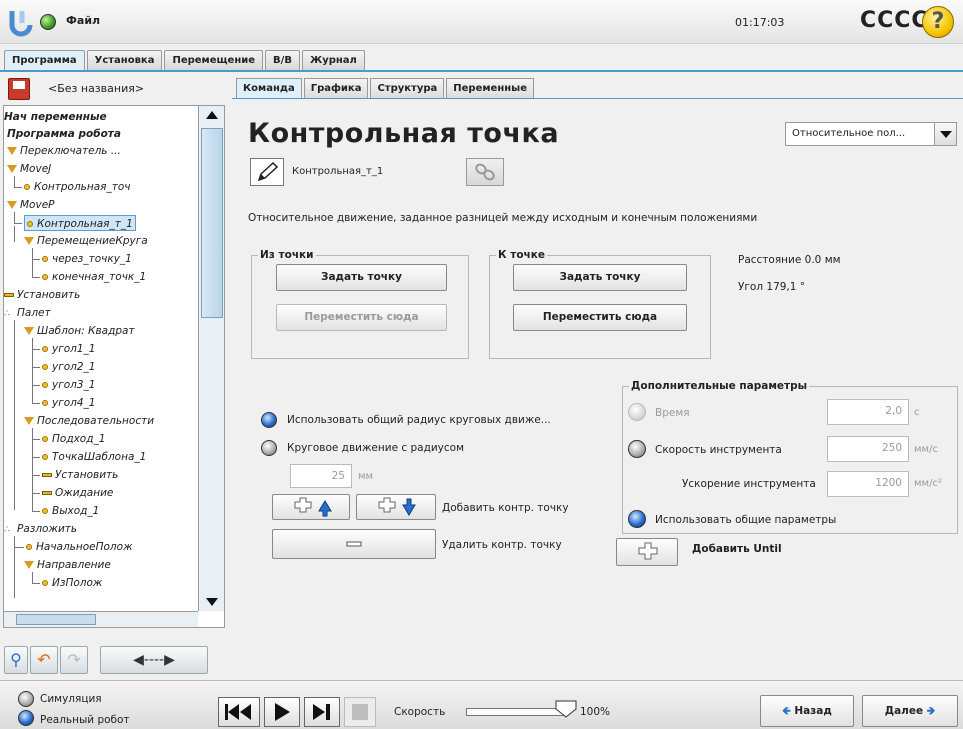 The image size is (963, 729). What do you see at coordinates (68, 385) in the screenshot?
I see `tree-node: угол3_1` at bounding box center [68, 385].